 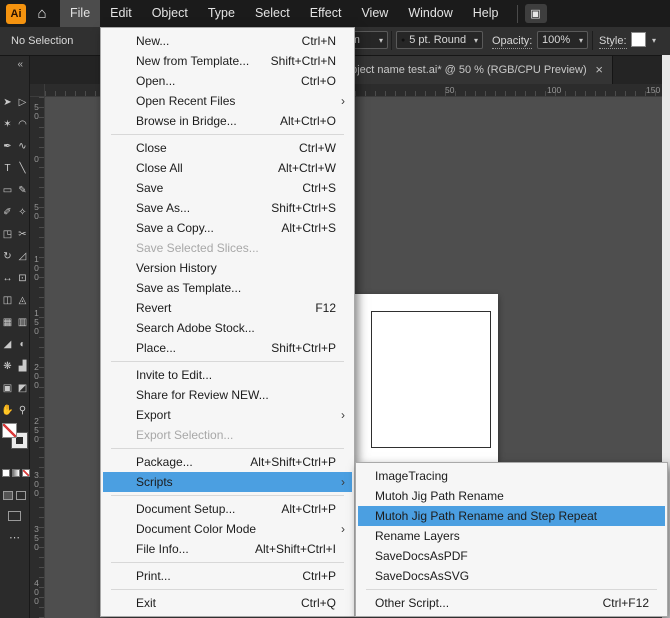 What do you see at coordinates (439, 40) in the screenshot?
I see `brush-dropdown: ● 5 pt. Round ▾` at bounding box center [439, 40].